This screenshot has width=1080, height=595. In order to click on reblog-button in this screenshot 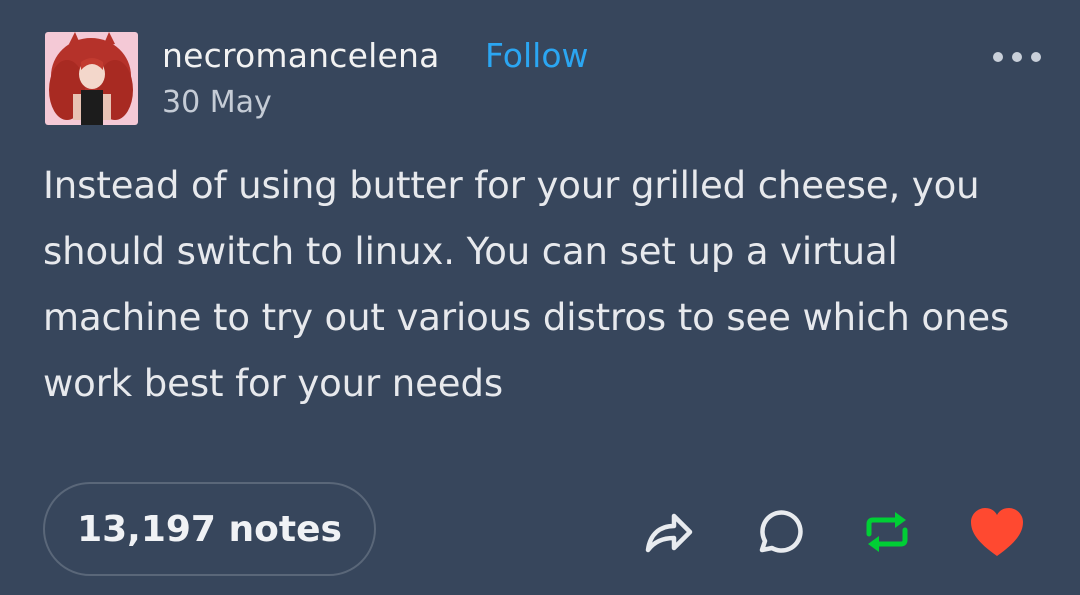, I will do `click(887, 532)`.